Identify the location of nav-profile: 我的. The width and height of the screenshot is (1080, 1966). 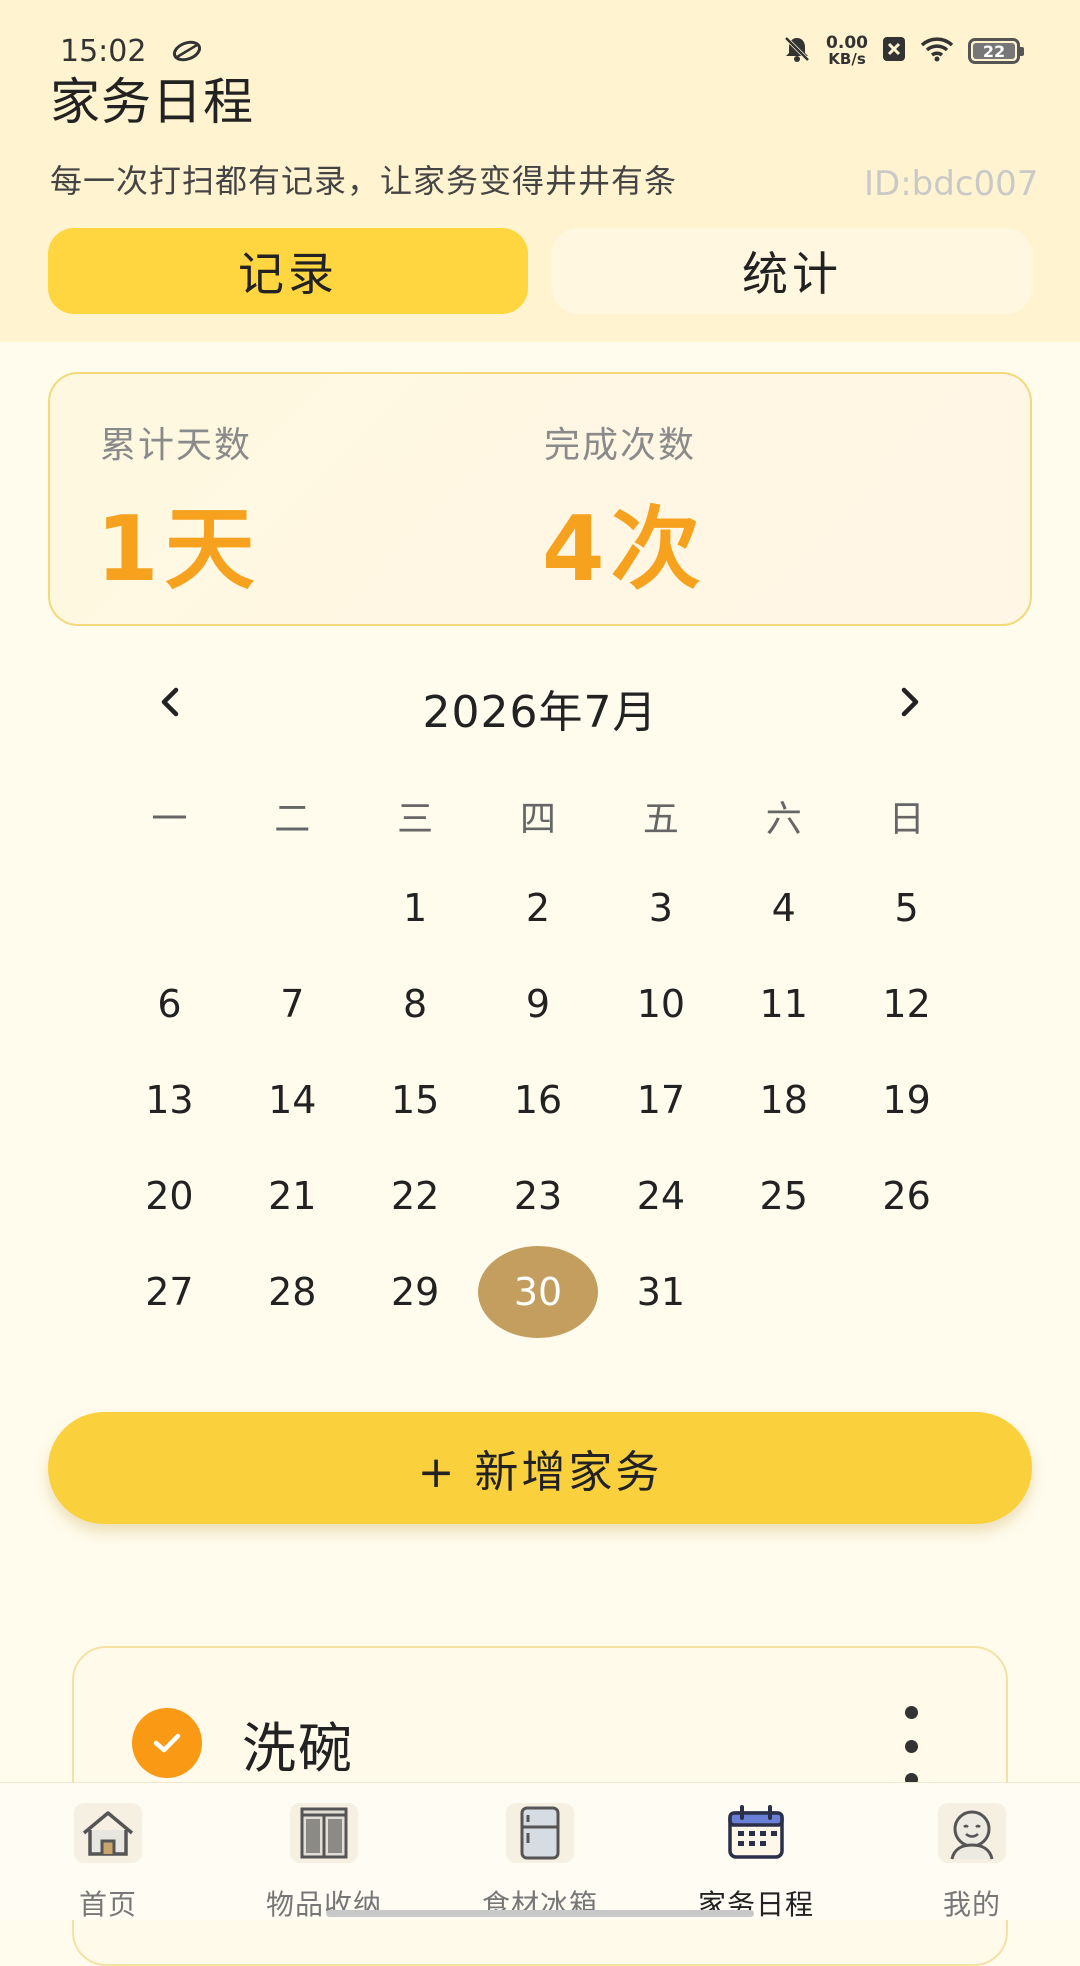
(972, 1852).